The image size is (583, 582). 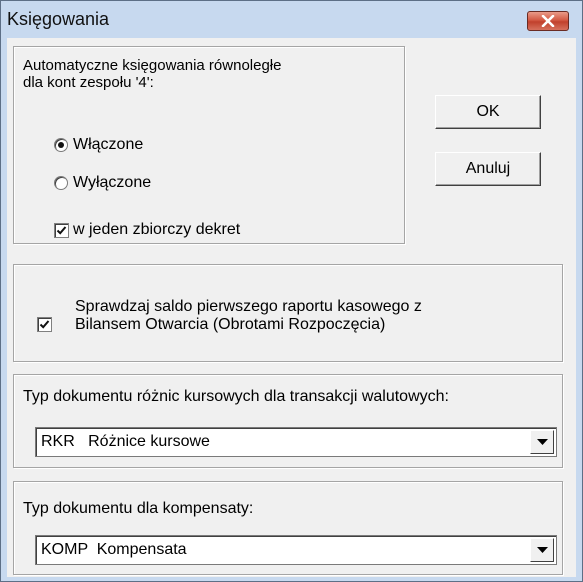 I want to click on compensation-dropdown-button, so click(x=542, y=550).